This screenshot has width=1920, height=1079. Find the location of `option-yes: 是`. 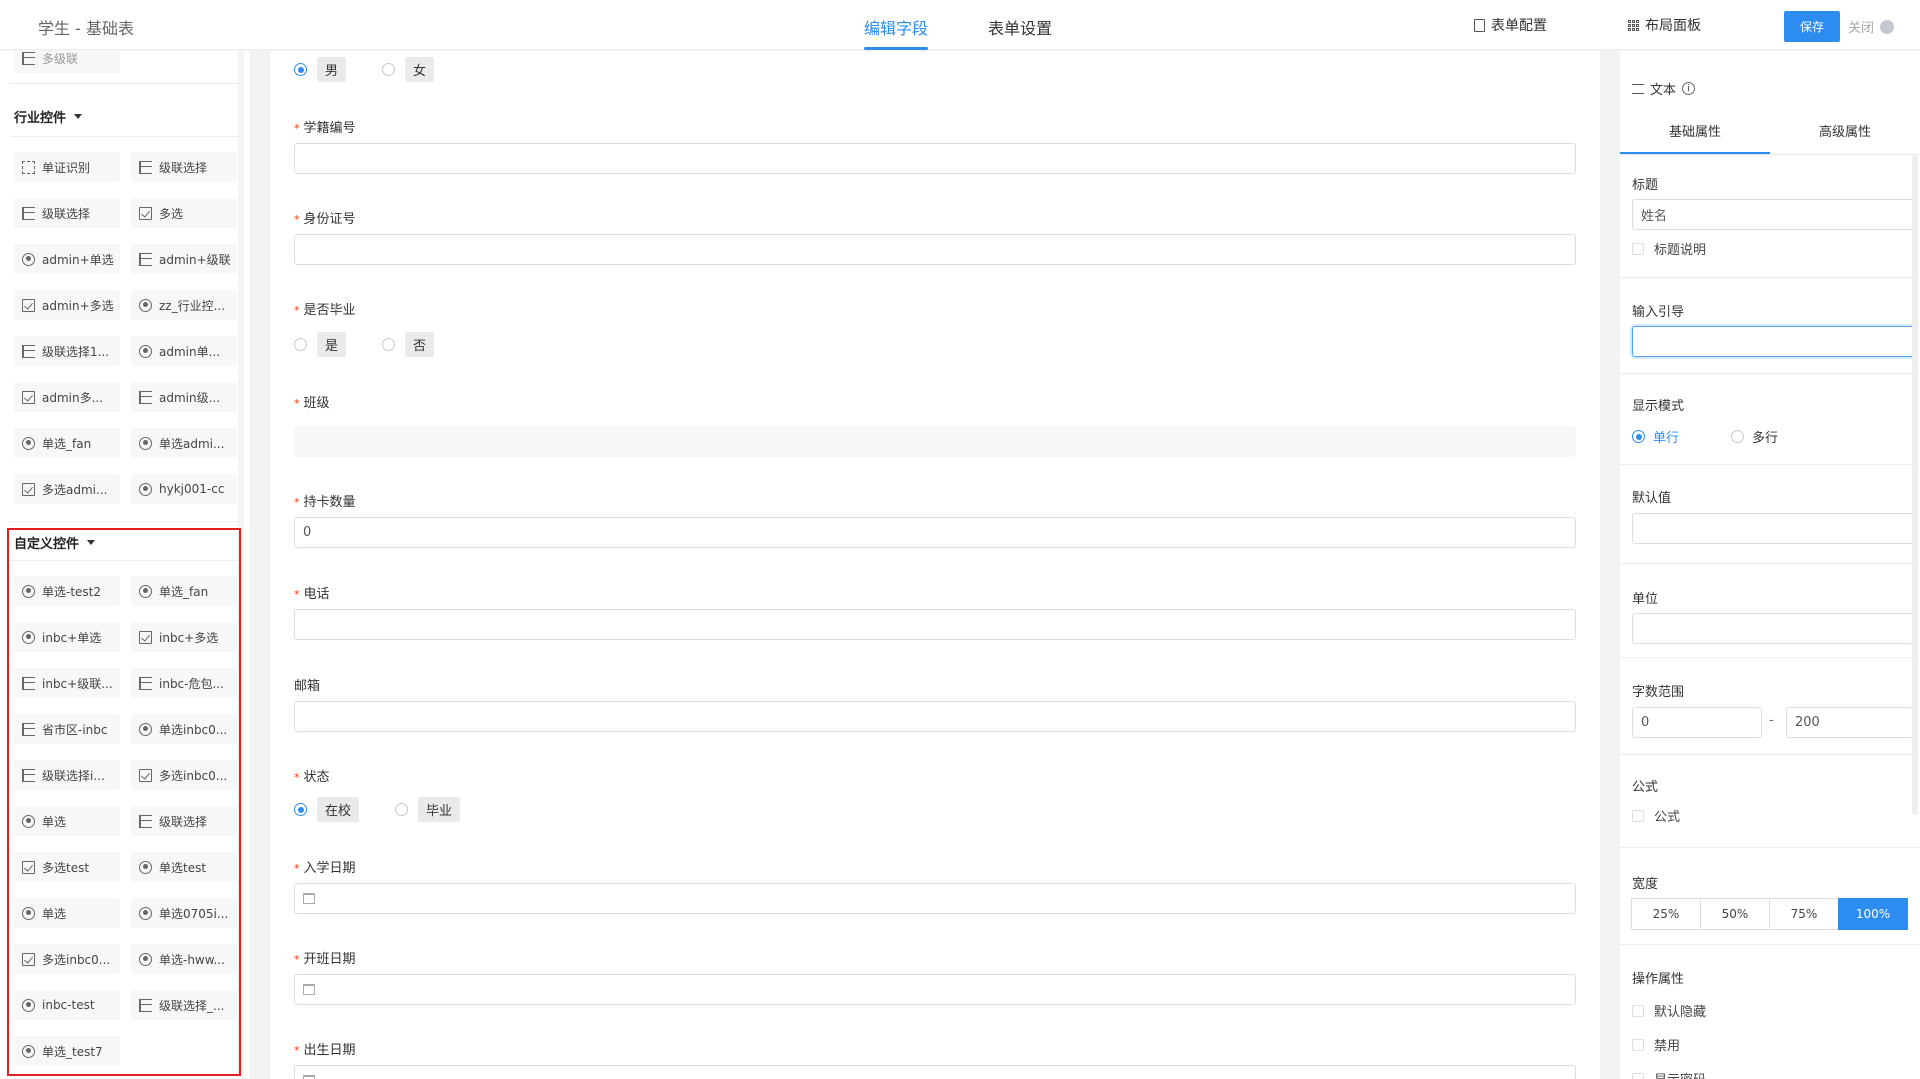

option-yes: 是 is located at coordinates (332, 344).